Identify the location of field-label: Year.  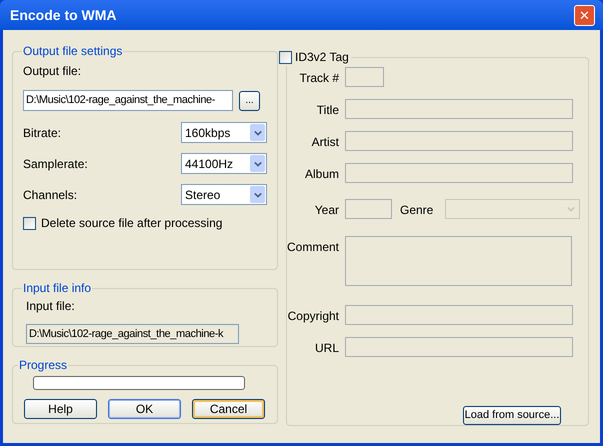
(327, 210).